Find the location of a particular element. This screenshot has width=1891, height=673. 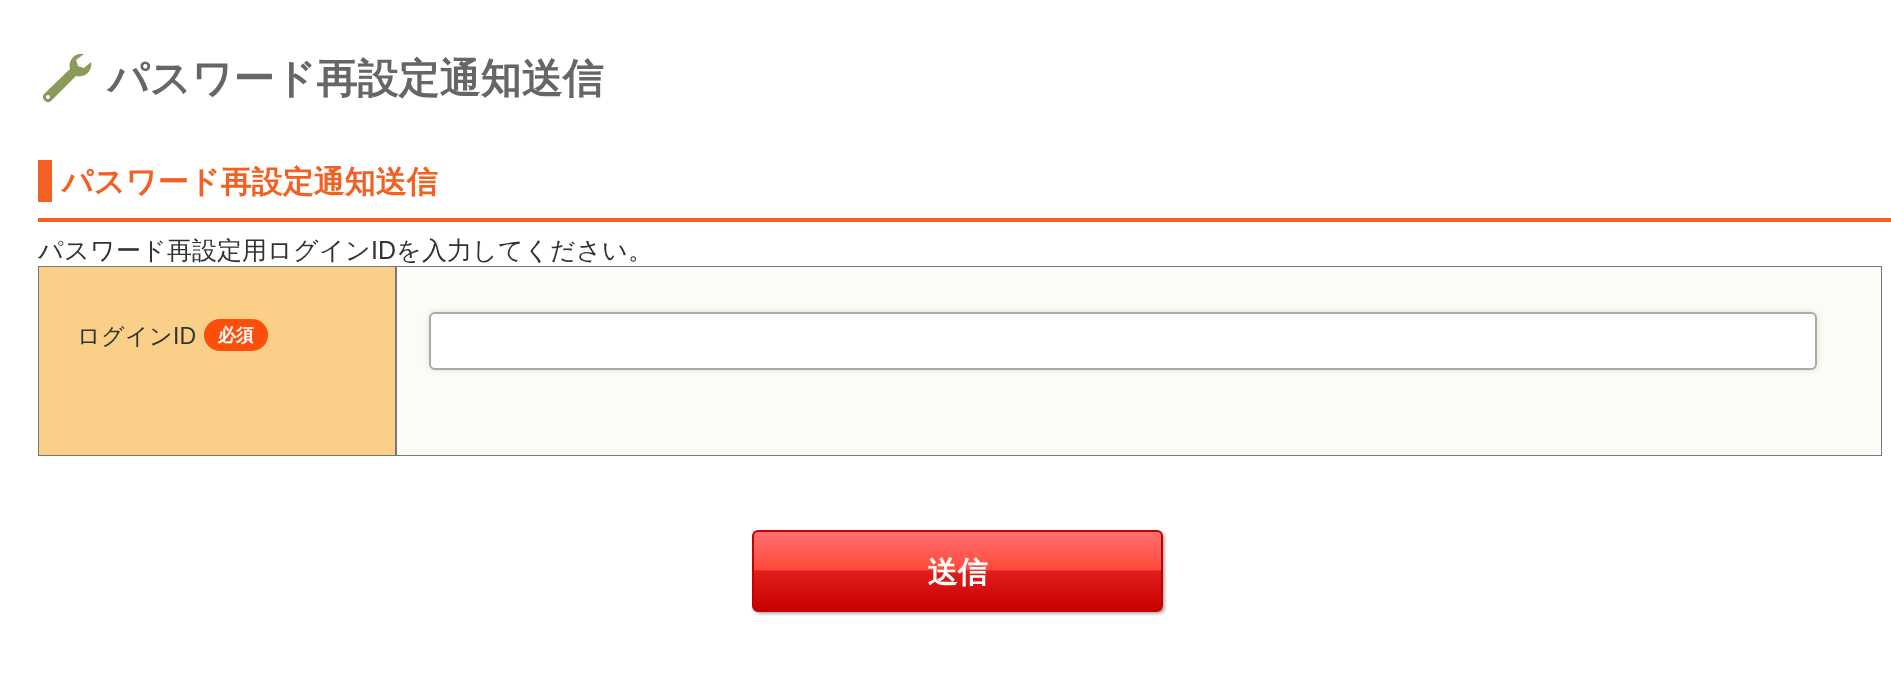

login-id-field is located at coordinates (1123, 341).